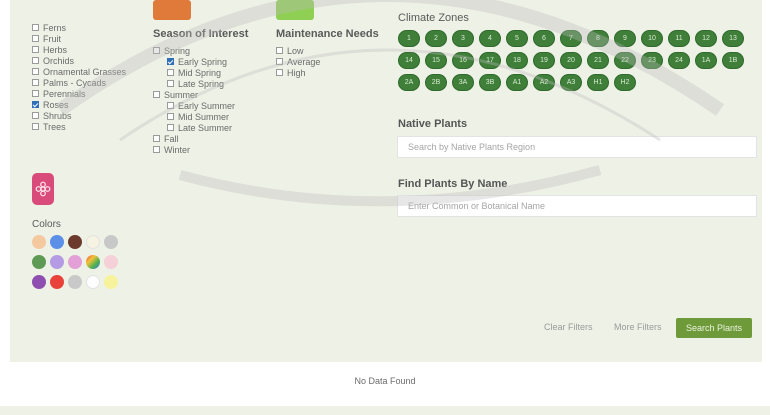 The width and height of the screenshot is (770, 415). Describe the element at coordinates (166, 138) in the screenshot. I see `season-fall: Fall` at that location.